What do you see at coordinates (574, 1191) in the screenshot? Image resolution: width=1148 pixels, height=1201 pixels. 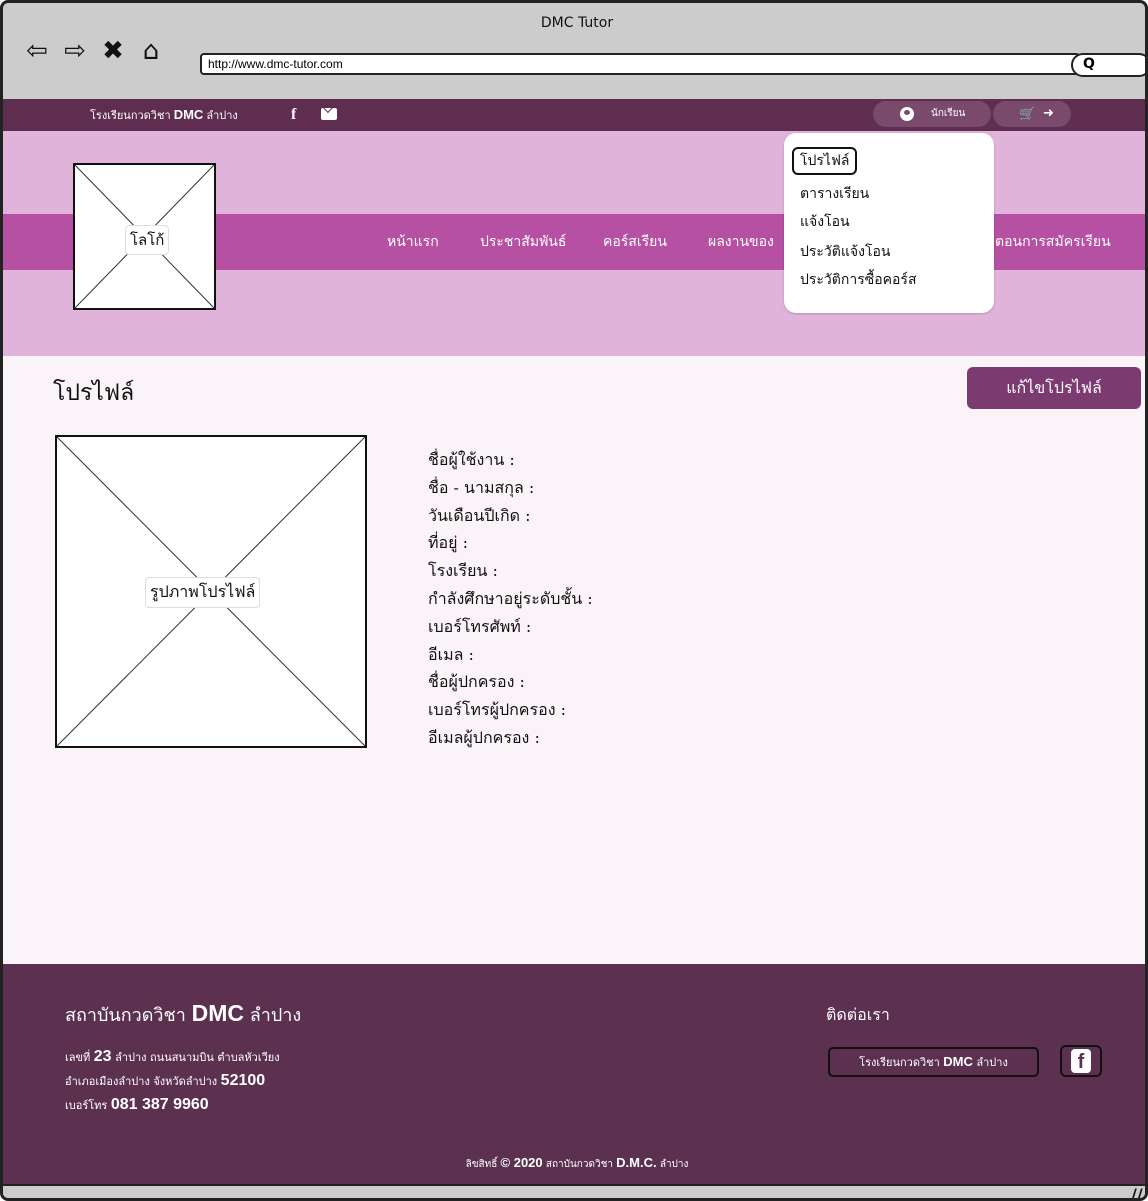 I see `browser-status-bar` at bounding box center [574, 1191].